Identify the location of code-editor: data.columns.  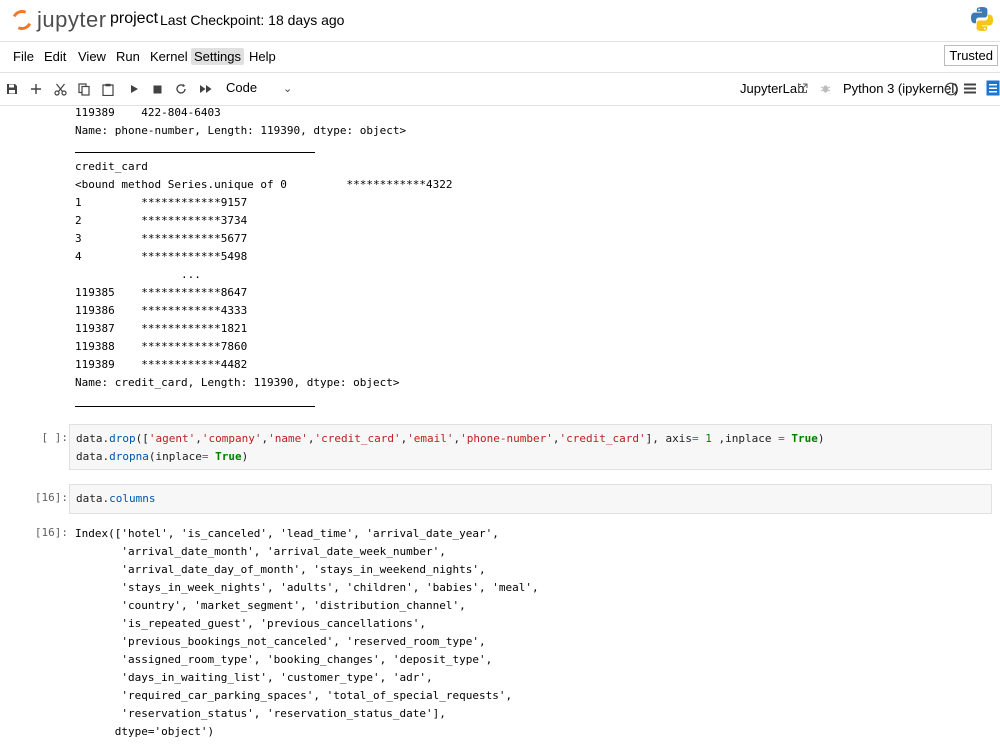
(530, 499).